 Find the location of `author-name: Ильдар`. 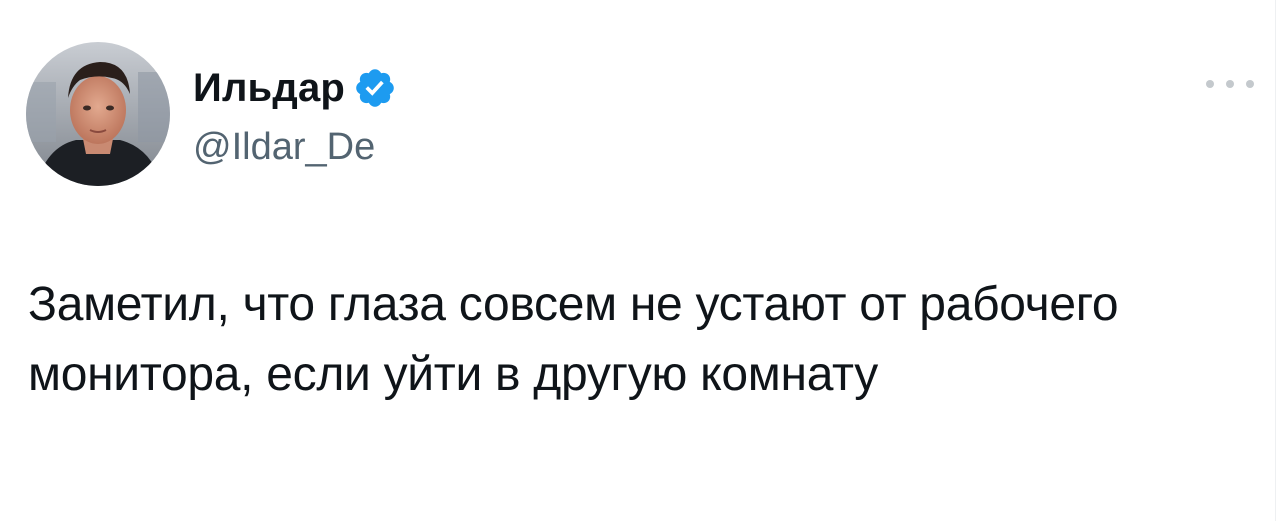

author-name: Ильдар is located at coordinates (269, 88).